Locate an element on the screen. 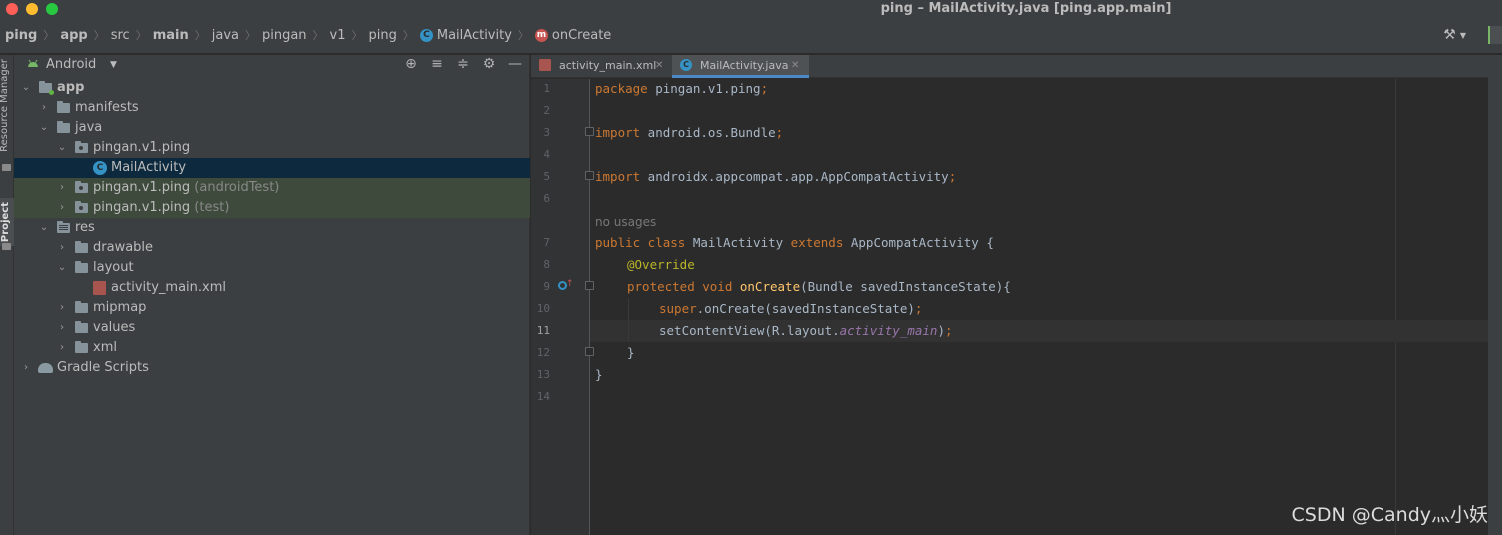 The height and width of the screenshot is (535, 1502). tree-item-label: mipmap is located at coordinates (120, 307).